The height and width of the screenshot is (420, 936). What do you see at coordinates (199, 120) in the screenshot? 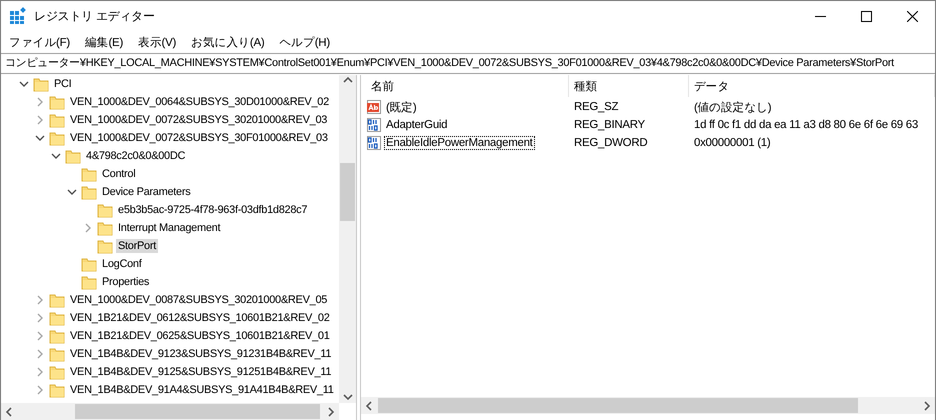
I see `tree-item: VEN_1000&DEV_0072&SUBSYS_30201000&REV_03` at bounding box center [199, 120].